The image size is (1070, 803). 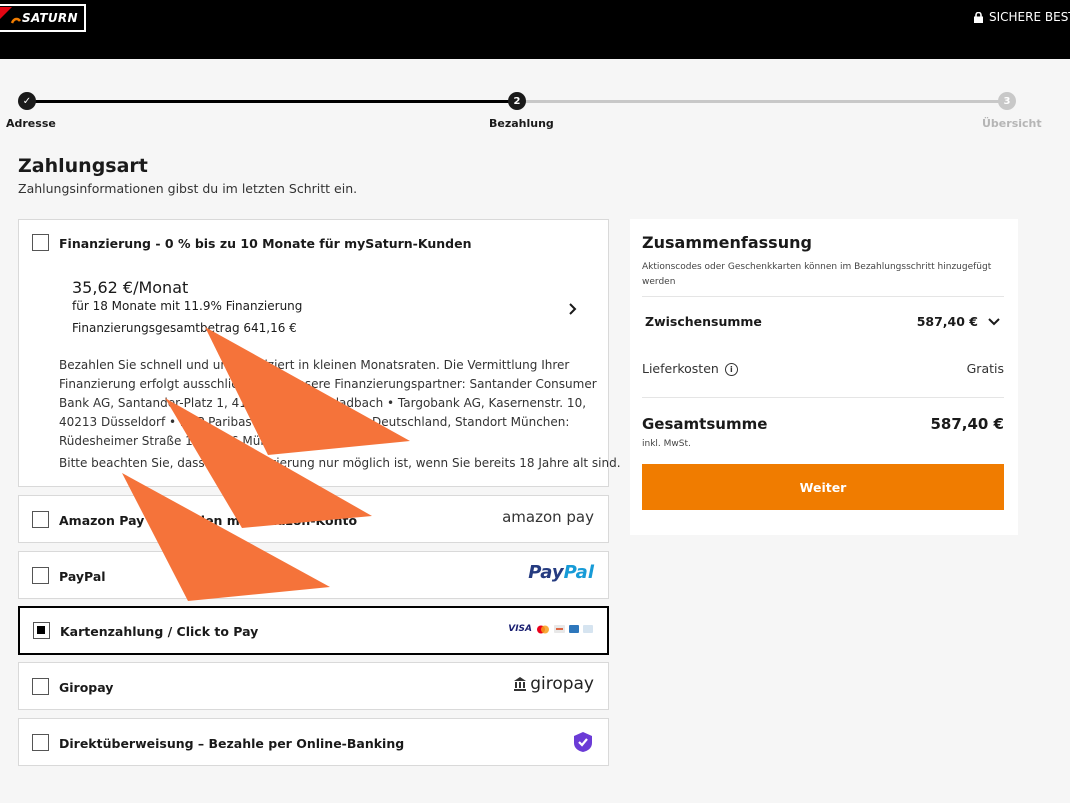 What do you see at coordinates (83, 166) in the screenshot?
I see `page-title: Zahlungsart` at bounding box center [83, 166].